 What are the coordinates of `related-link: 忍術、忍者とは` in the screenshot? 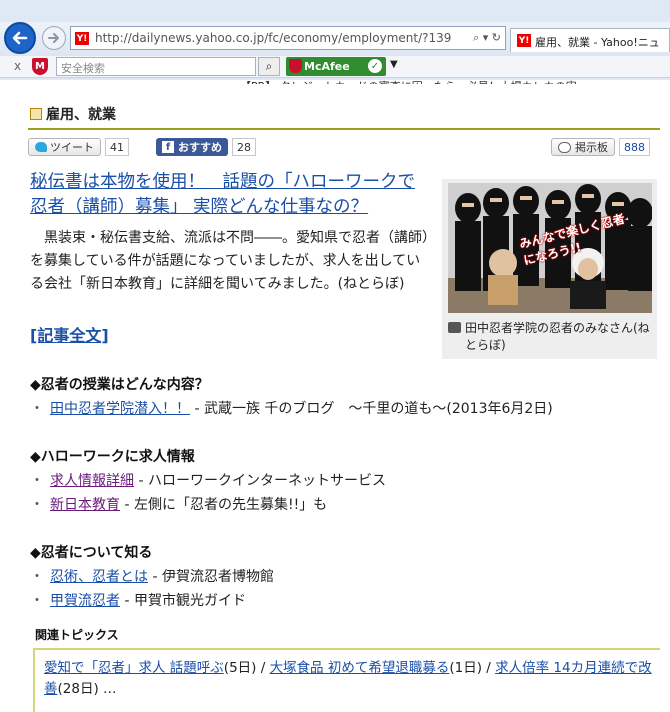 It's located at (99, 577).